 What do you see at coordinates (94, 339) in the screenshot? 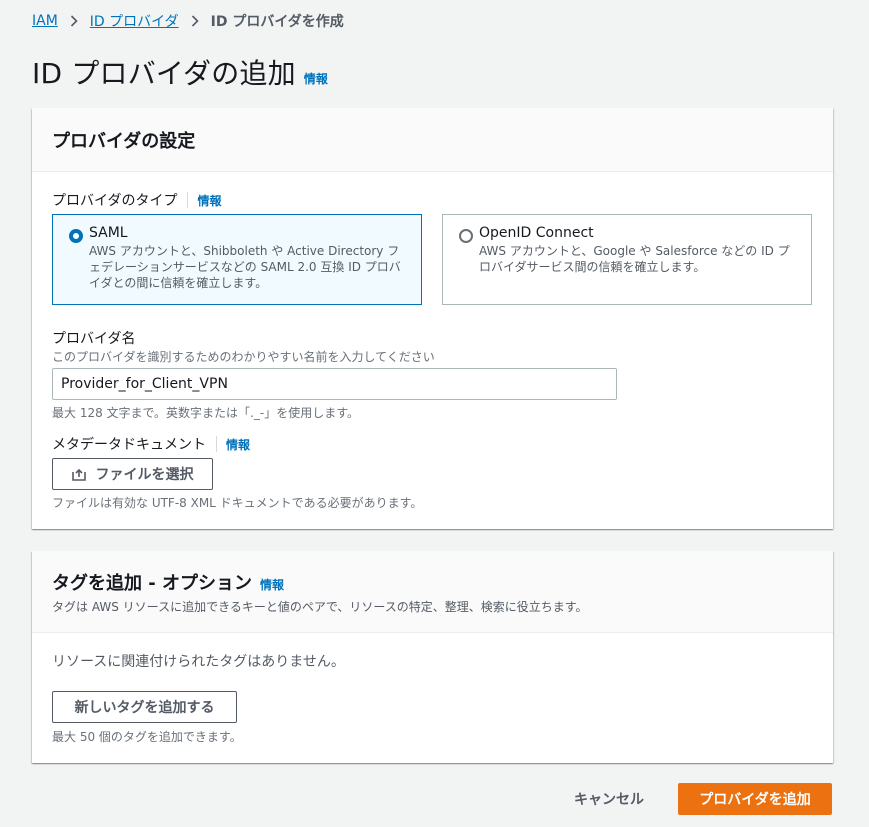
I see `provider-name-label: プロバイダ名` at bounding box center [94, 339].